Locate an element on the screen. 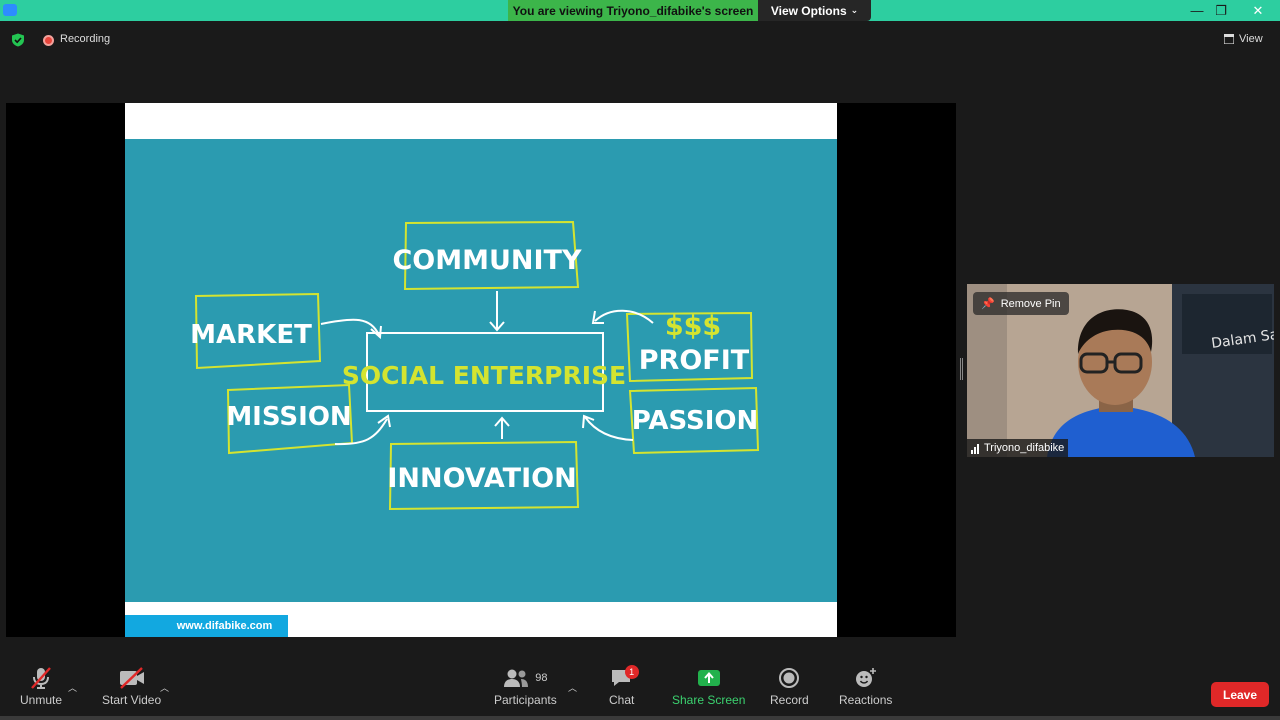 This screenshot has width=1280, height=720. unmute-label: Unmute is located at coordinates (41, 700).